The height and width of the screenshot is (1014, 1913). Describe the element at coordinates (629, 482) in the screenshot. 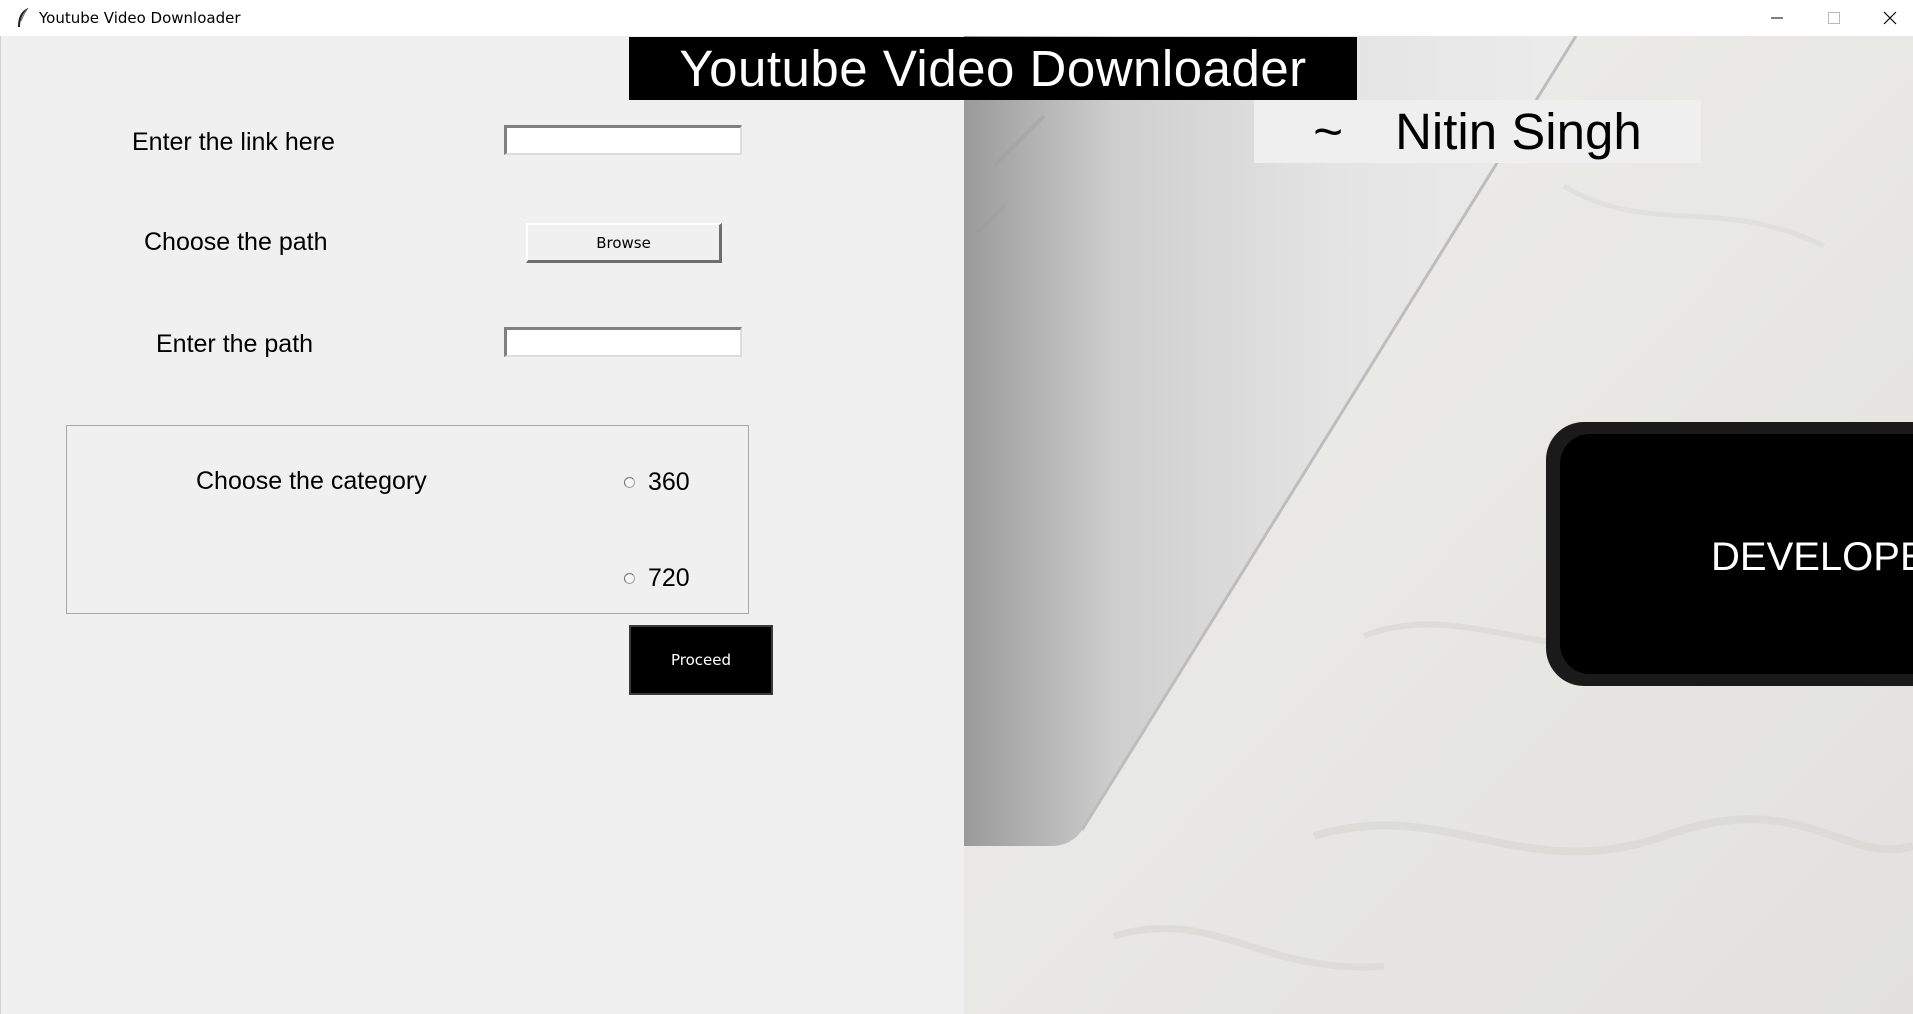

I see `radio-360-indicator` at that location.